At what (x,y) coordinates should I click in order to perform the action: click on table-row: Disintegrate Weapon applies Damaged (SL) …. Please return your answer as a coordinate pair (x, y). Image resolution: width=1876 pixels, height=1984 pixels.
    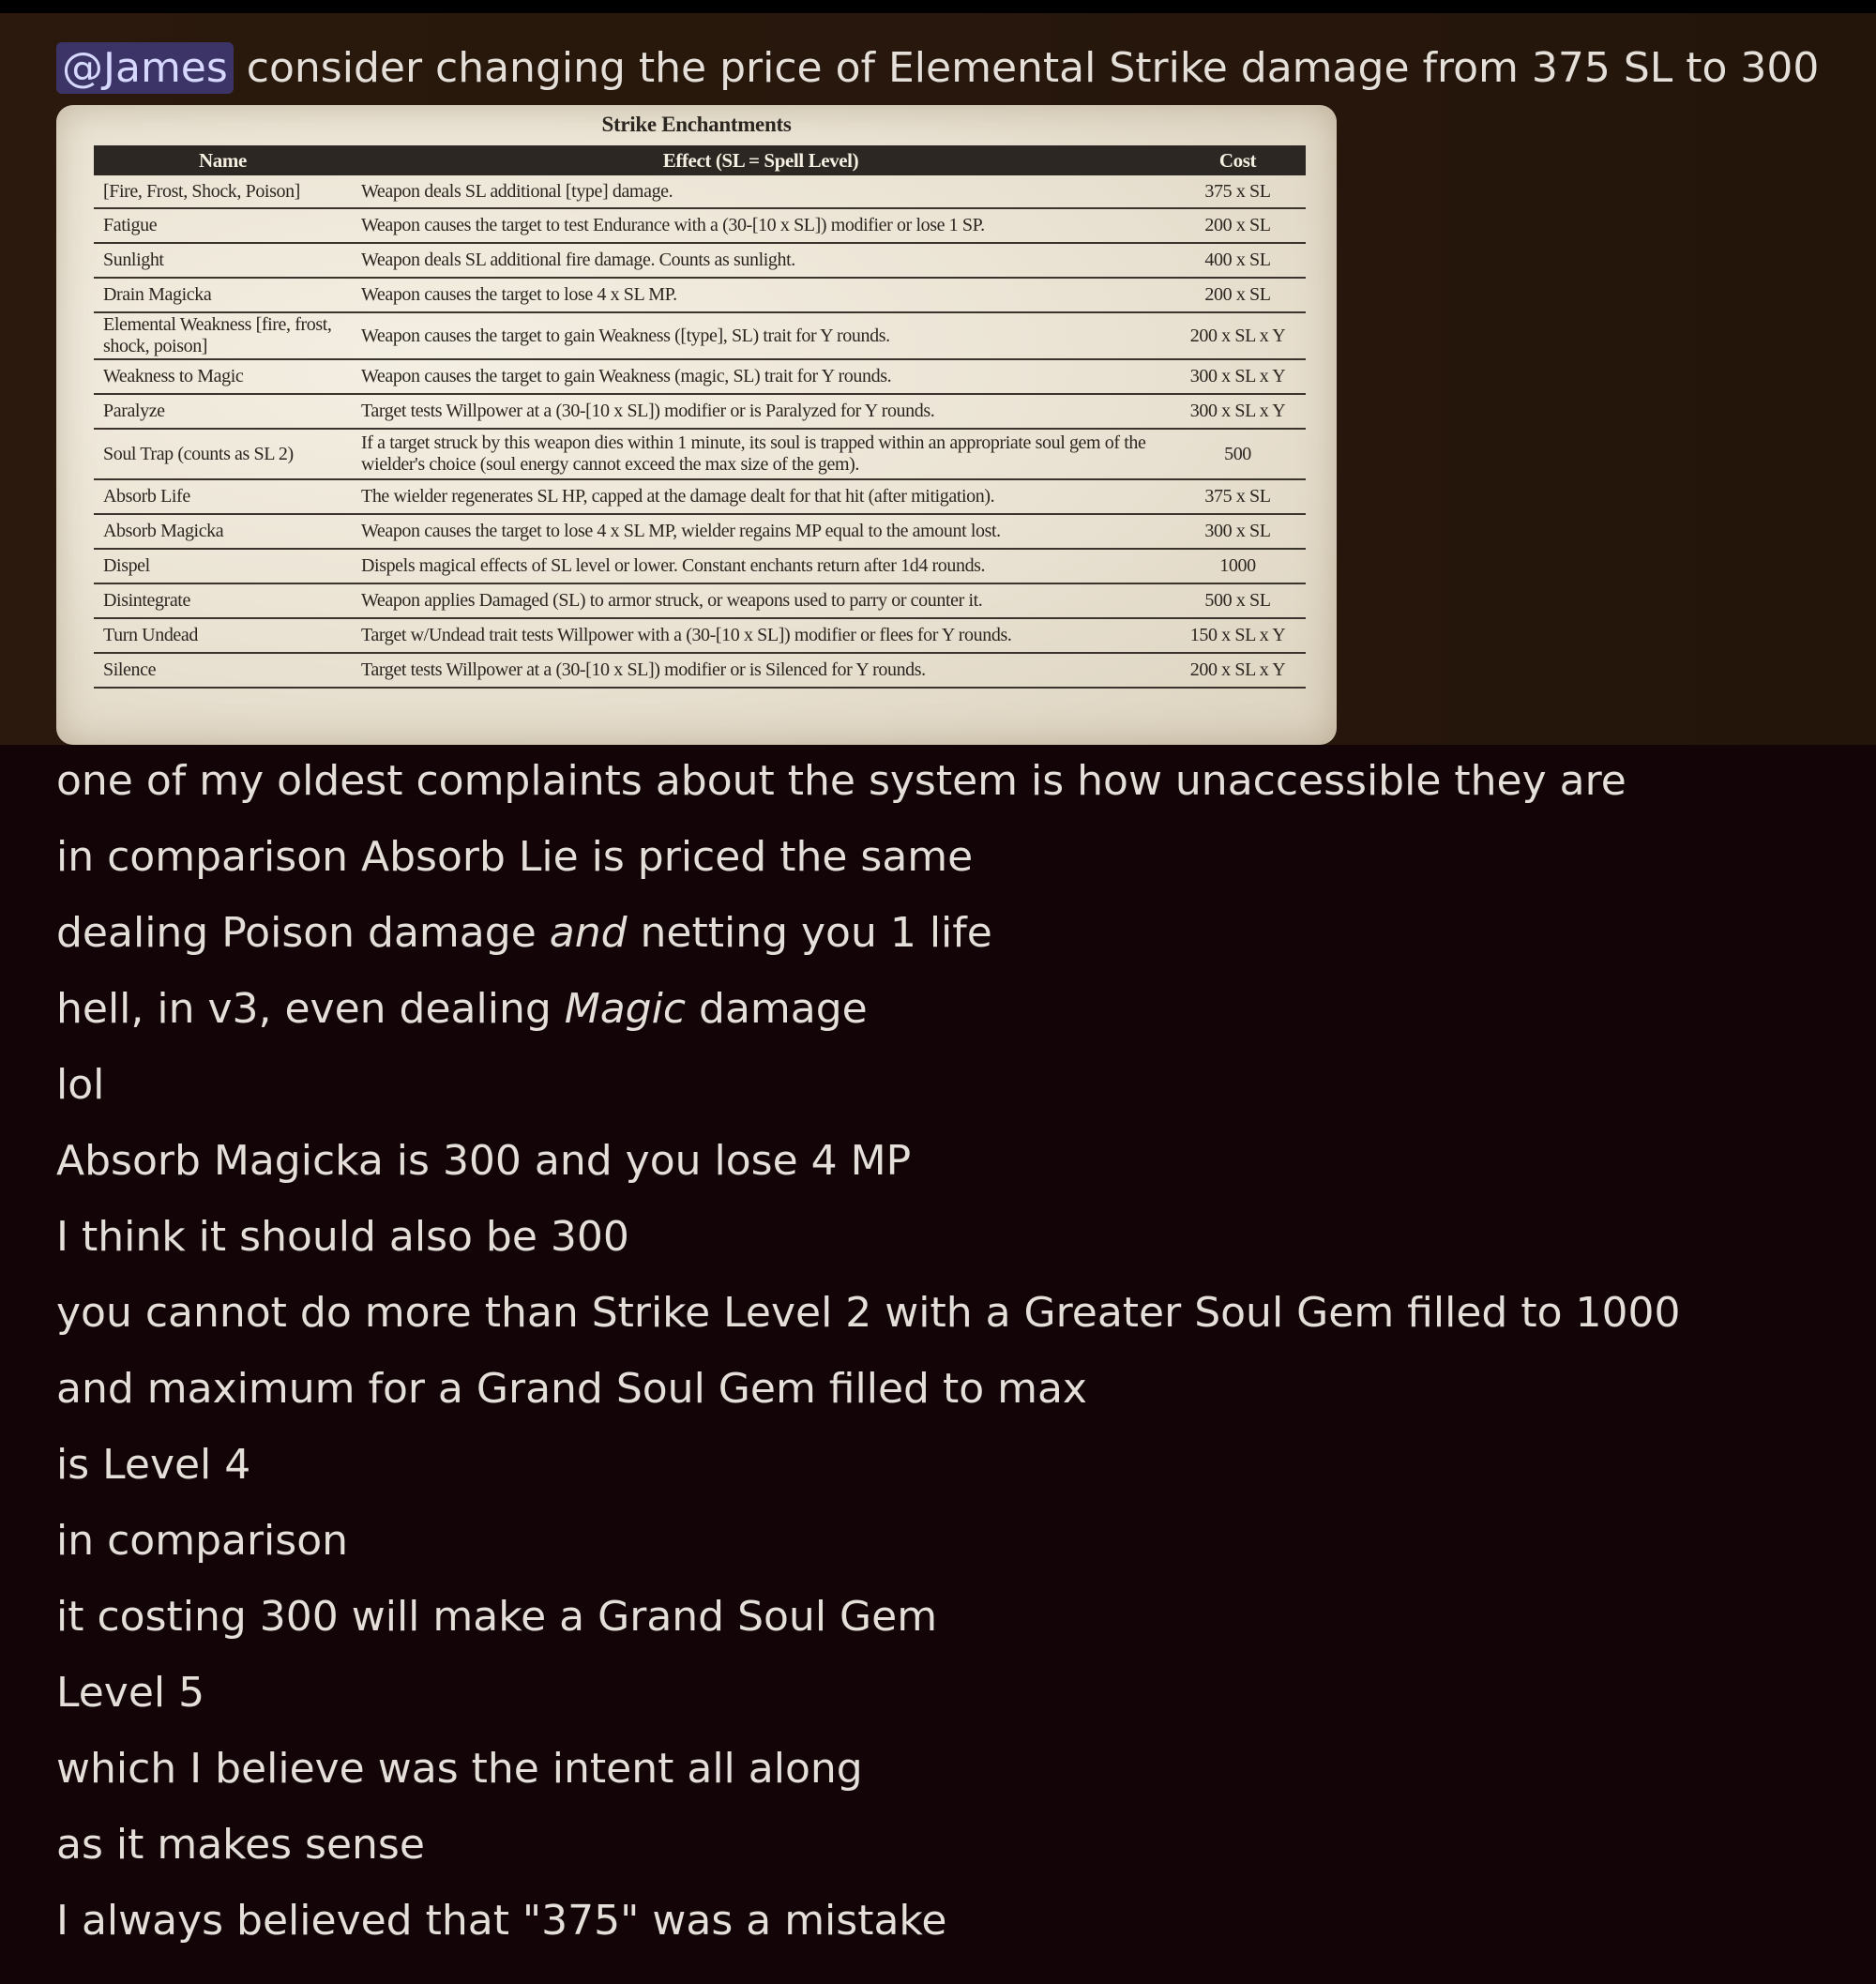
    Looking at the image, I should click on (700, 601).